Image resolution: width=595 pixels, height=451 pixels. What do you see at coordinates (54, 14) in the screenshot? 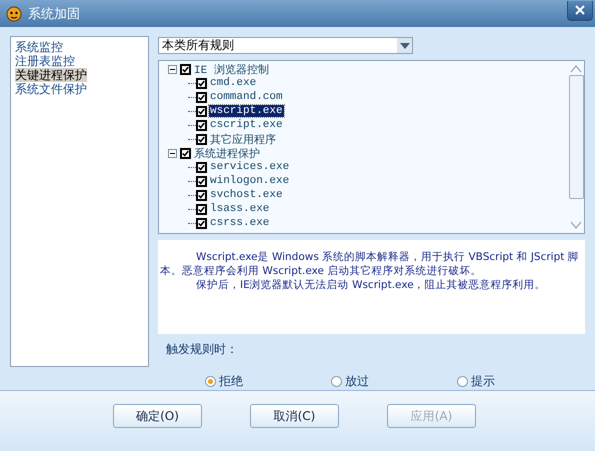
I see `window-title: 系统加固` at bounding box center [54, 14].